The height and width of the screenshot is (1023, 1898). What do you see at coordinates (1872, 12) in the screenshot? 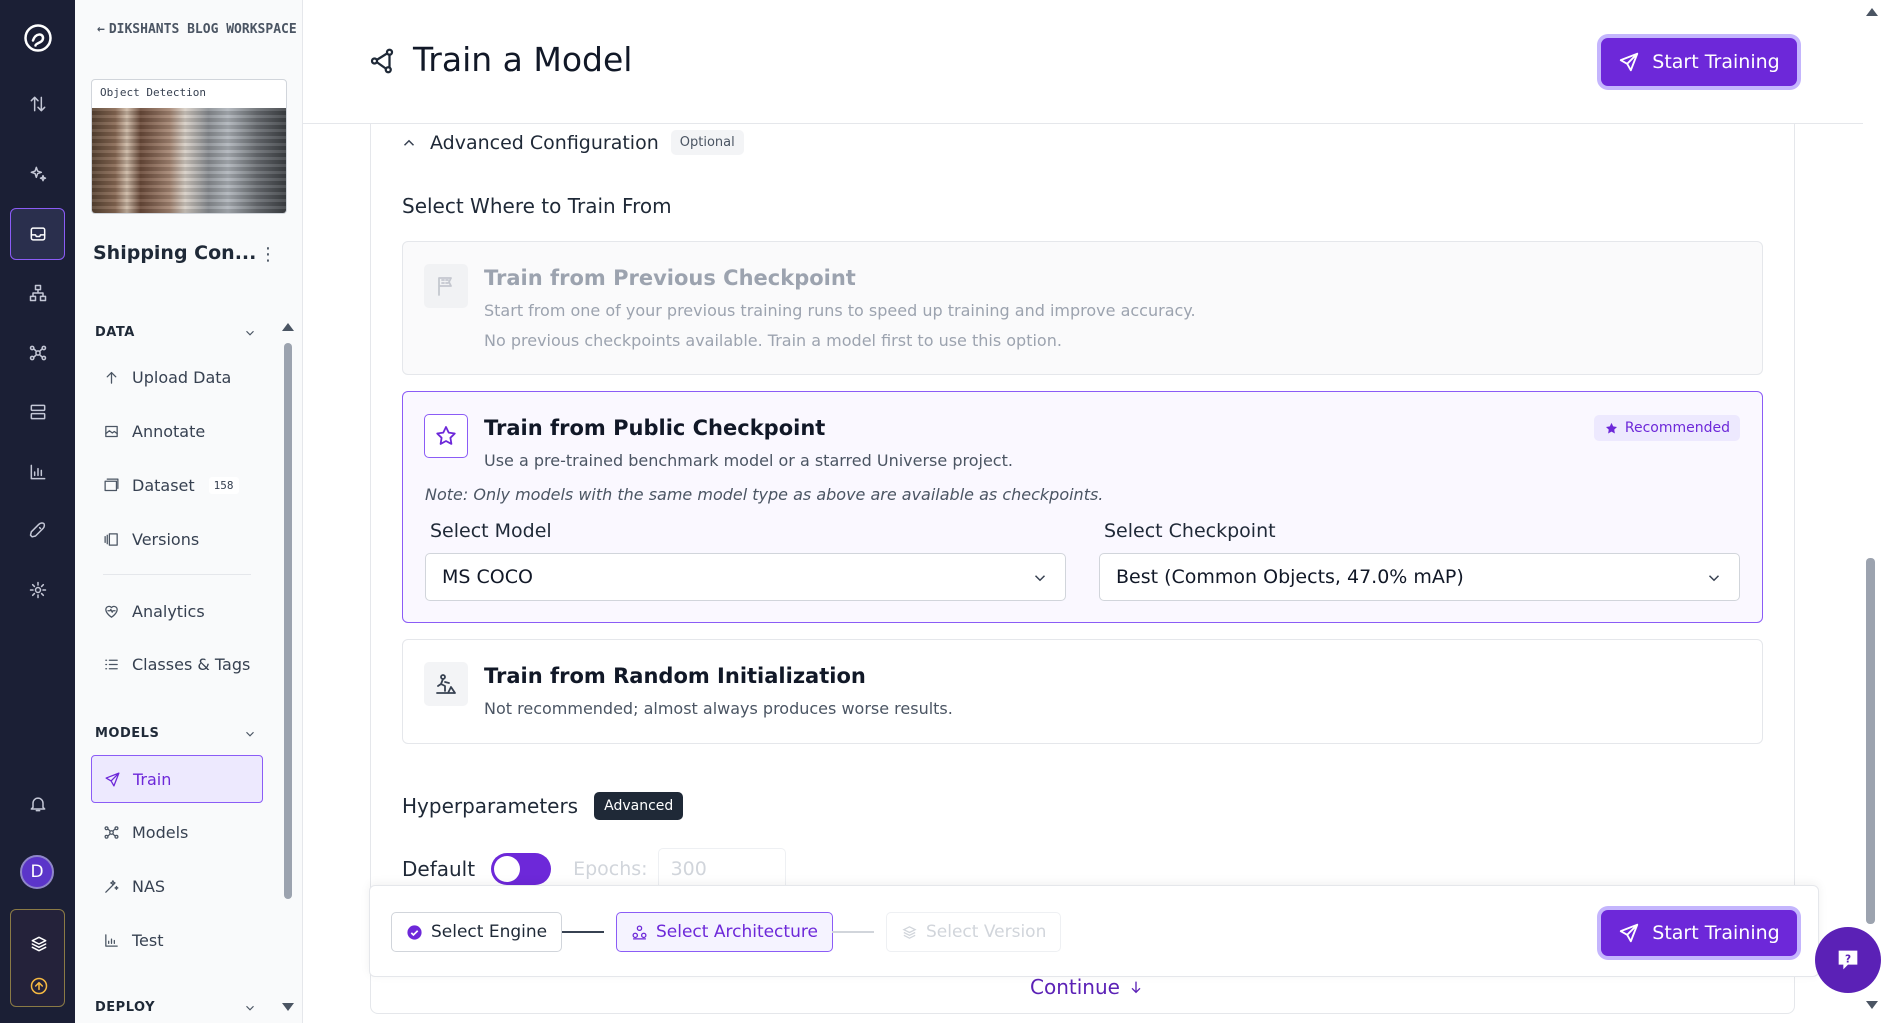
I see `main-scroll-up` at bounding box center [1872, 12].